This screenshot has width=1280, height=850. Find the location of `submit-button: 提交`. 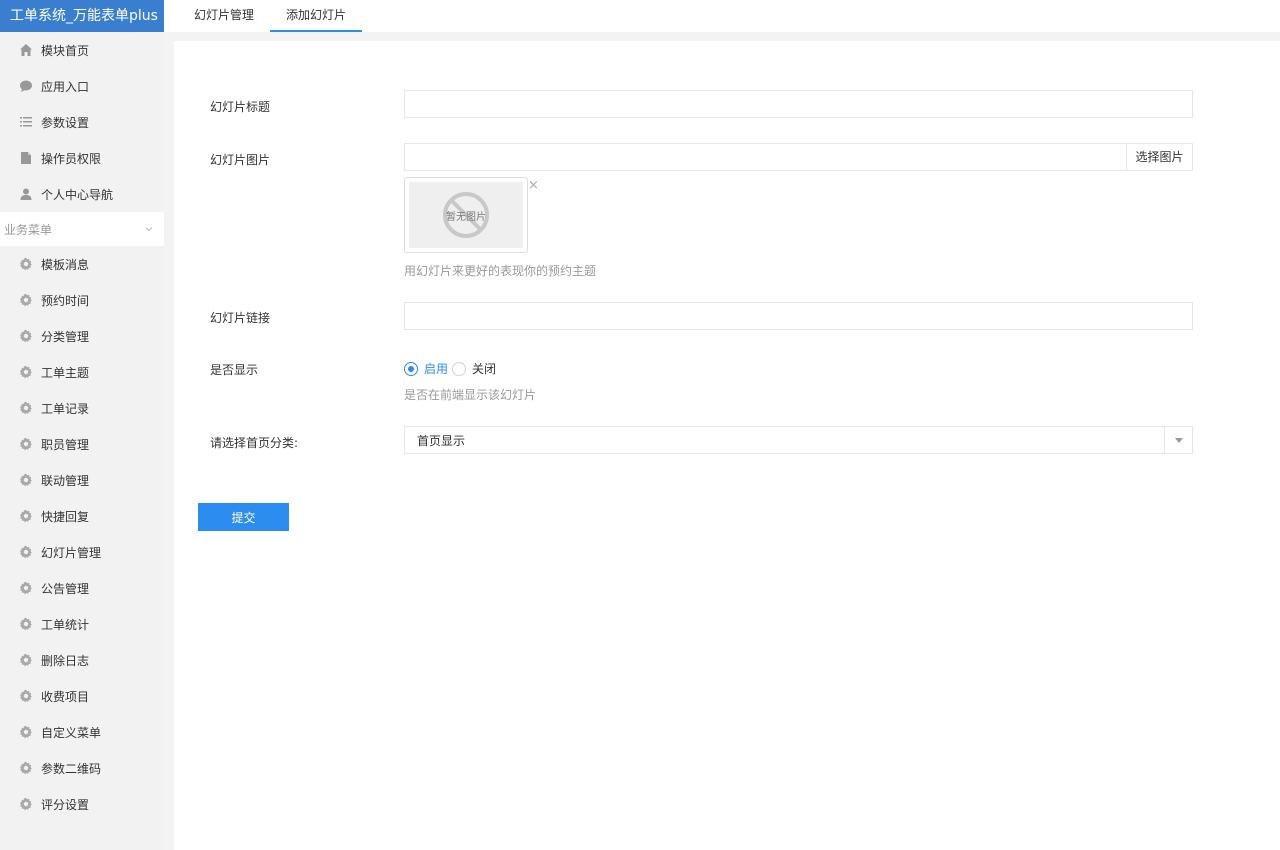

submit-button: 提交 is located at coordinates (243, 517).